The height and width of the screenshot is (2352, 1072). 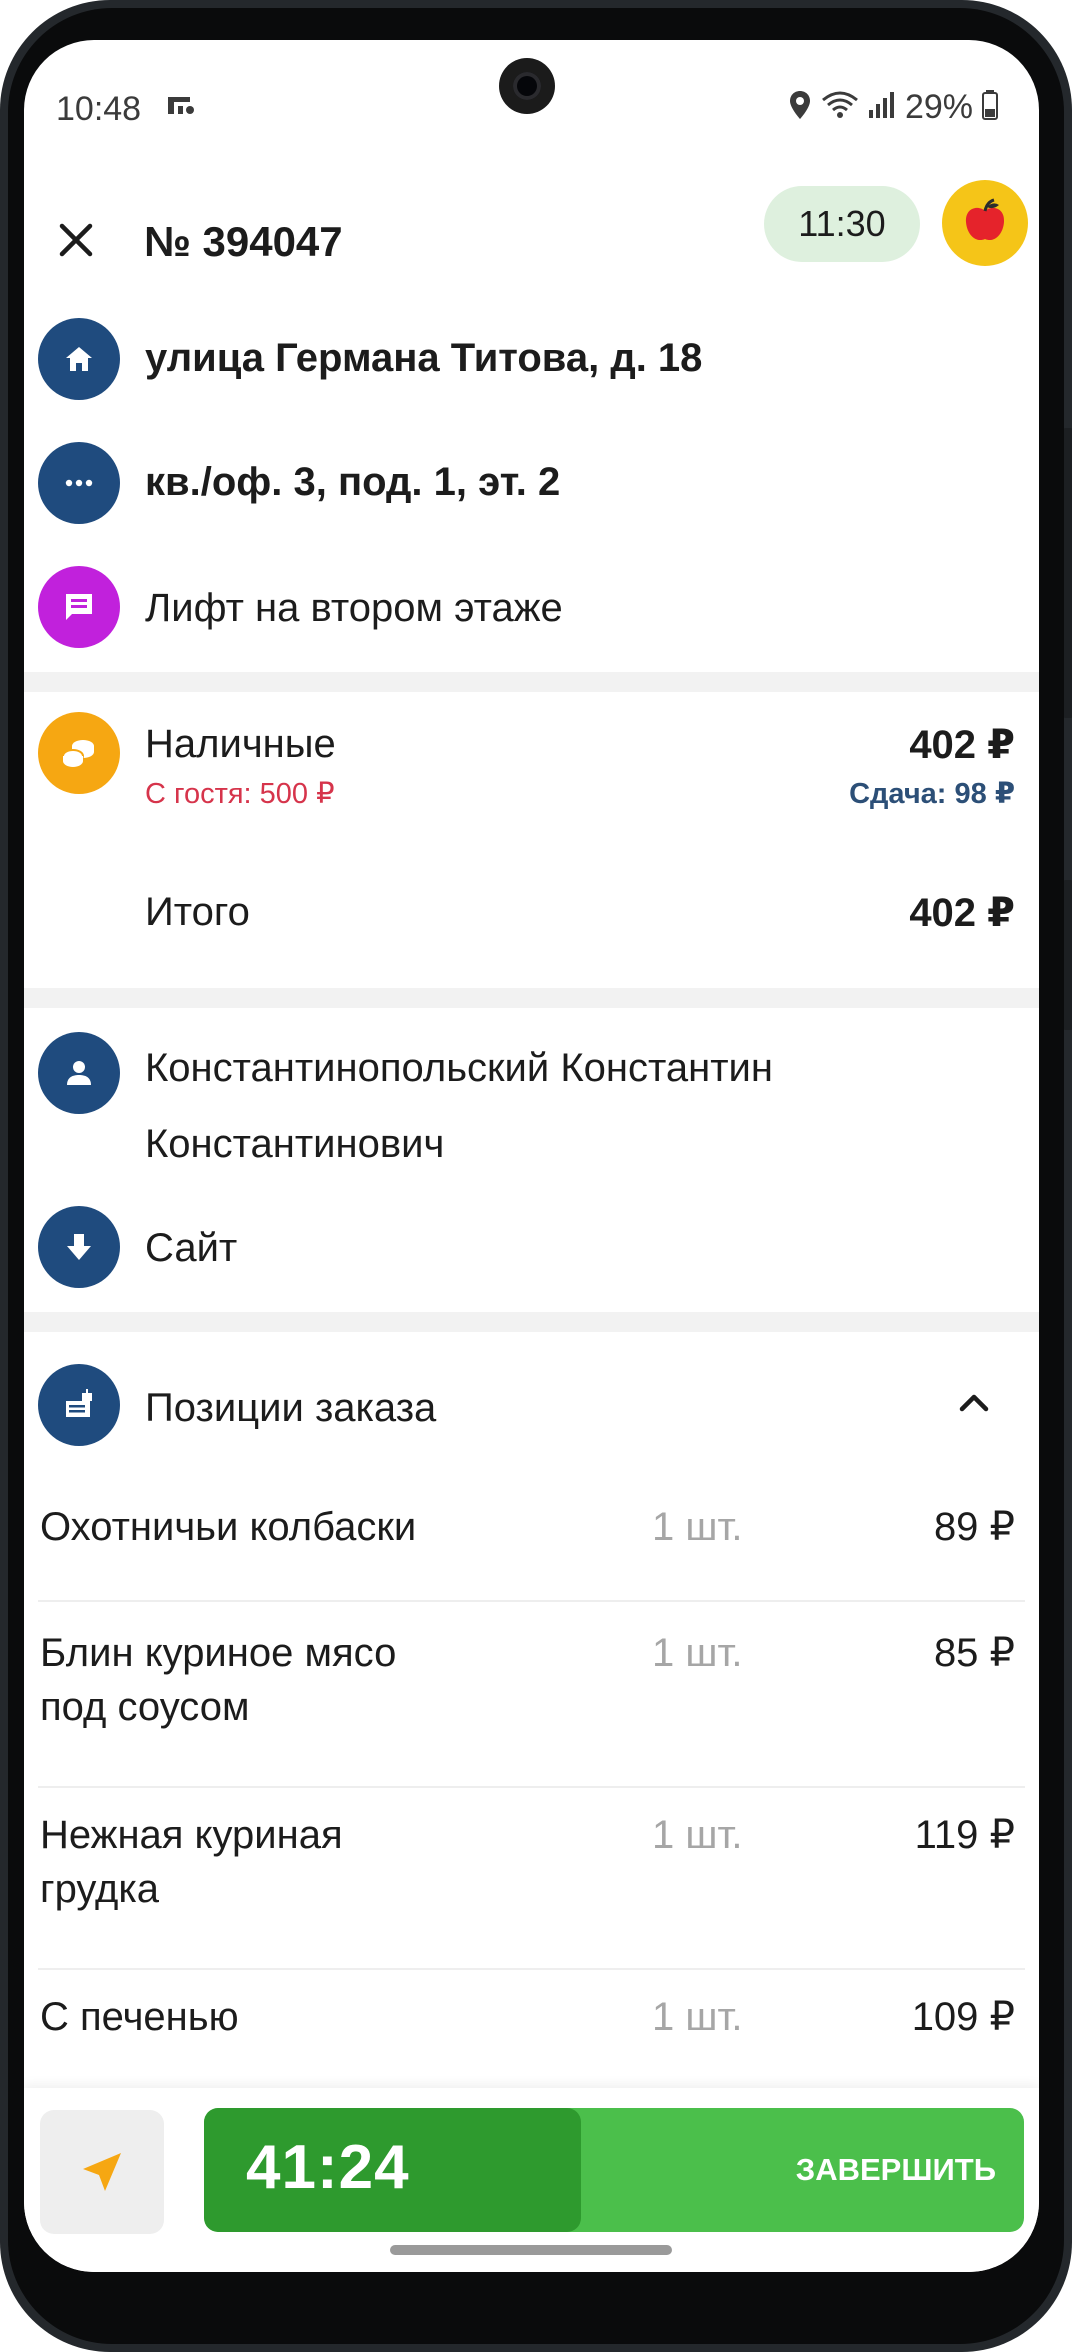 I want to click on address-row: улица Германа Титова, д. 18, so click(x=531, y=359).